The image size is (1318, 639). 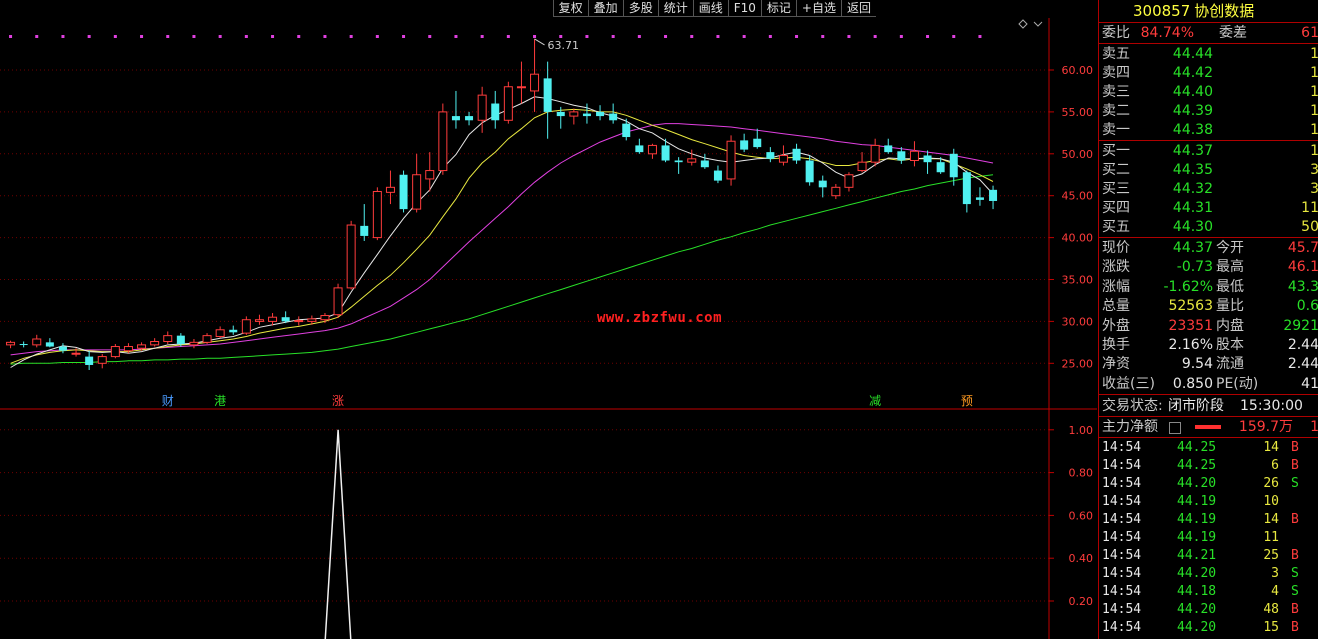 What do you see at coordinates (1167, 33) in the screenshot?
I see `weibi-value: 84.74%` at bounding box center [1167, 33].